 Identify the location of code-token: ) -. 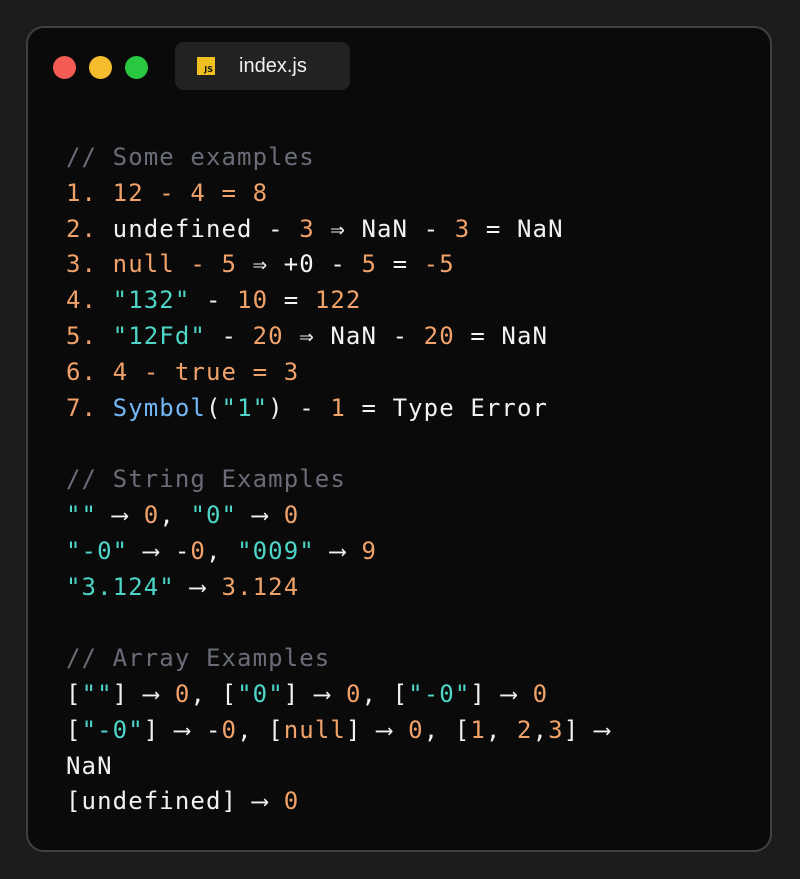
(299, 407).